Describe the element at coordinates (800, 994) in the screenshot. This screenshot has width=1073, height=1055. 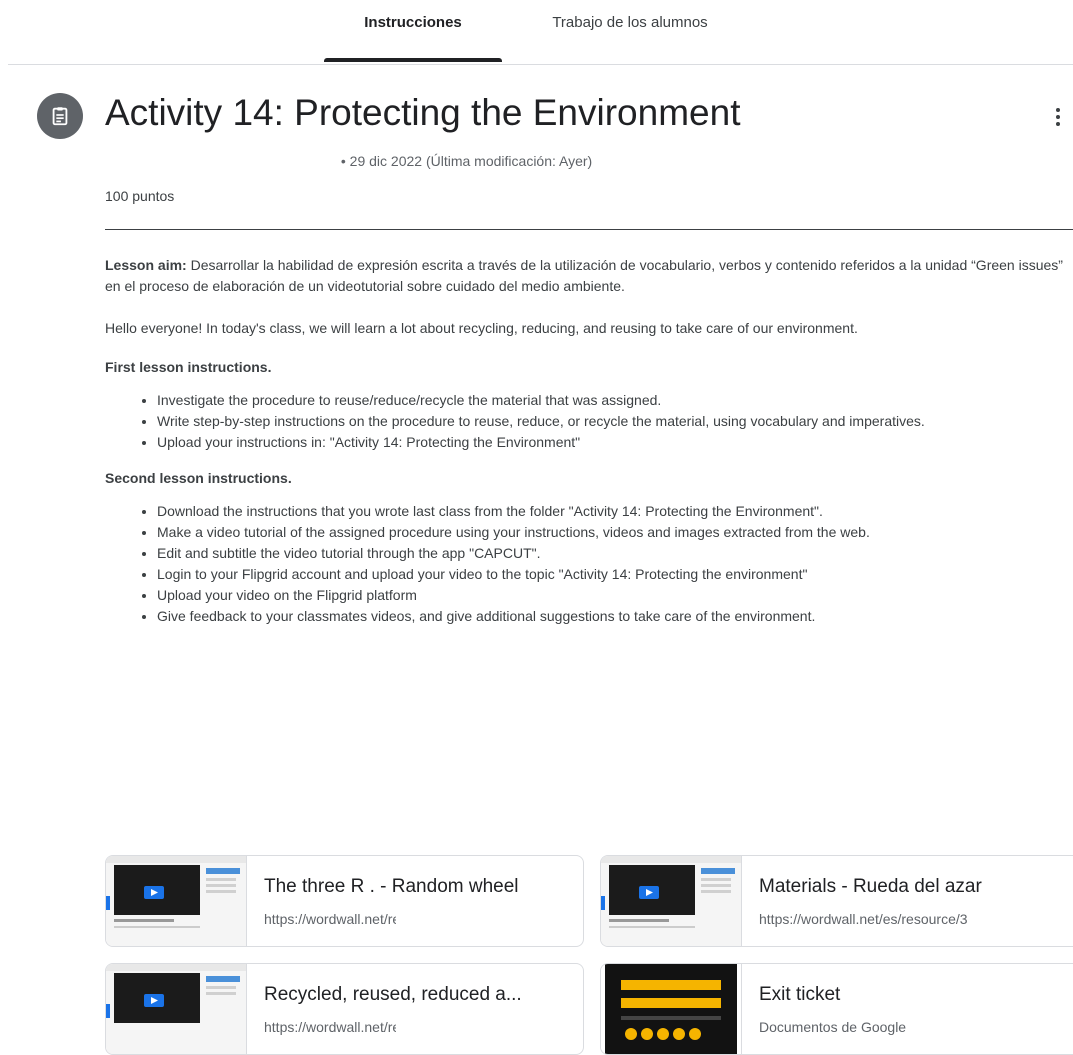
I see `attachment-title: Exit ticket` at that location.